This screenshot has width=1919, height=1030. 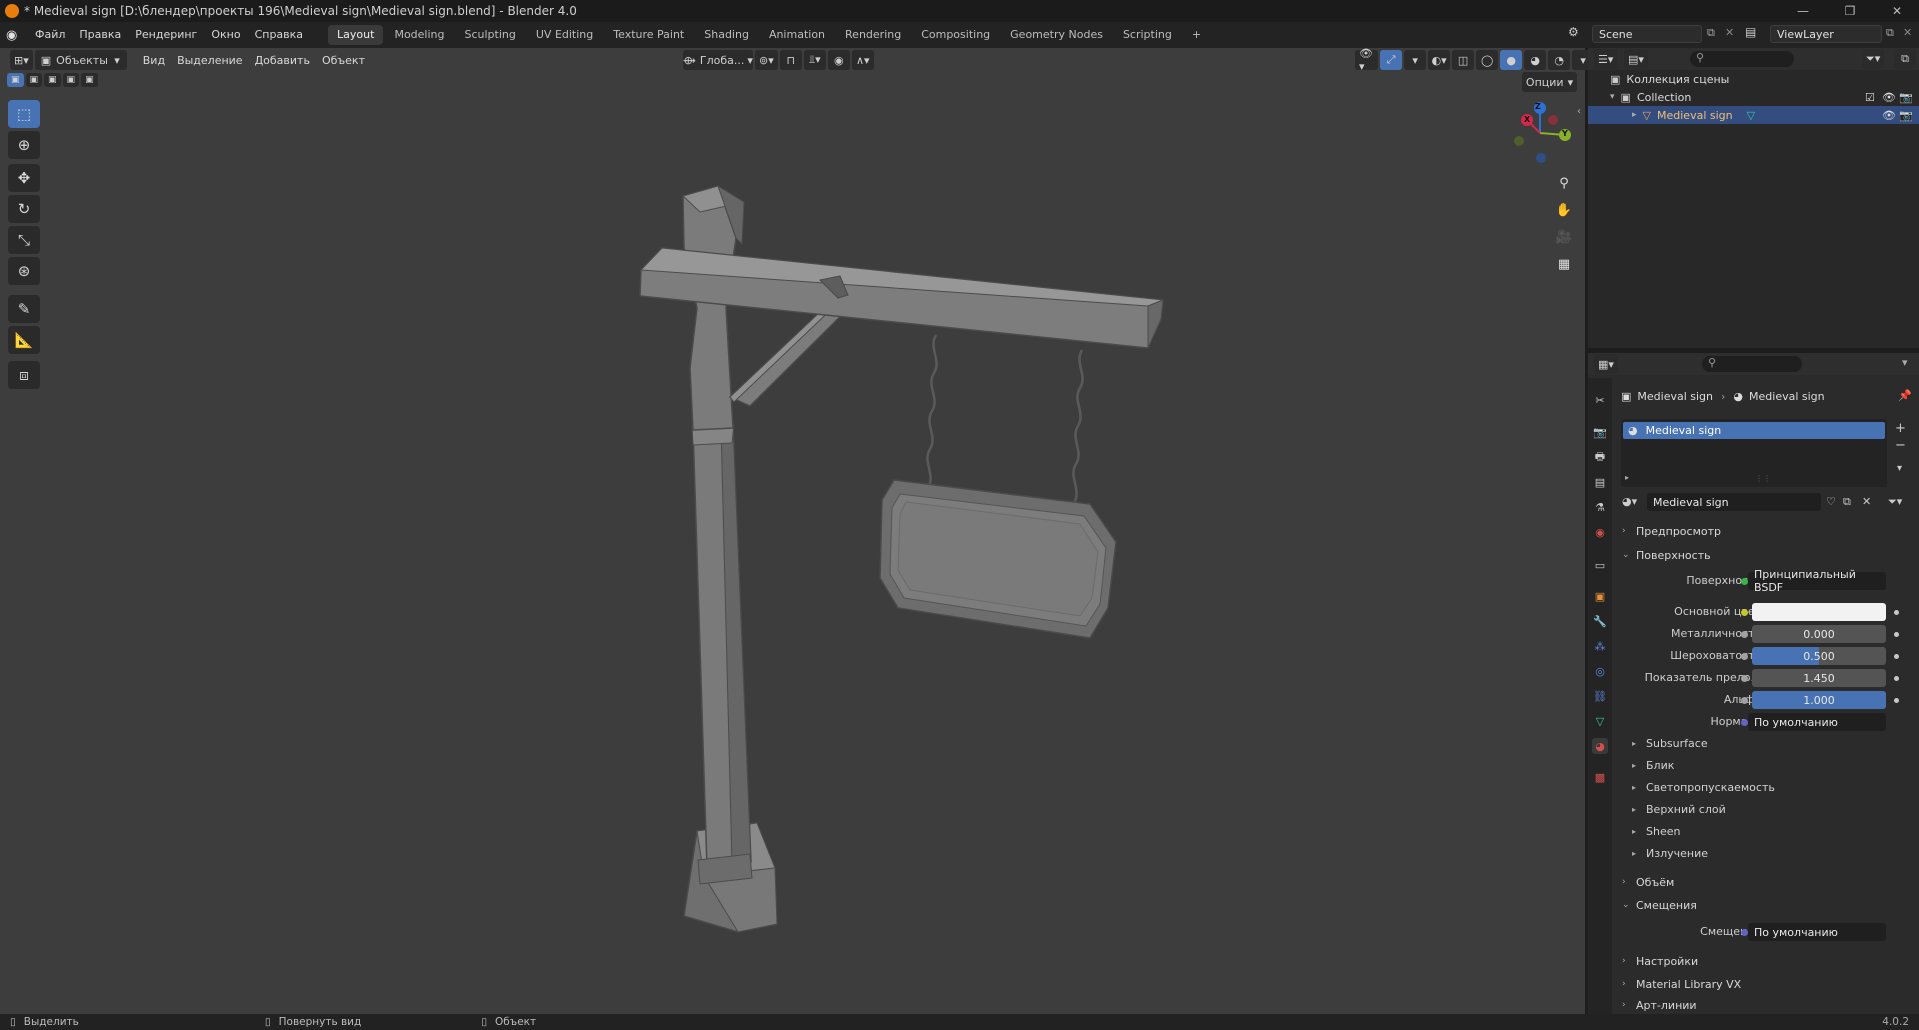 I want to click on menu-view: Вид, so click(x=154, y=60).